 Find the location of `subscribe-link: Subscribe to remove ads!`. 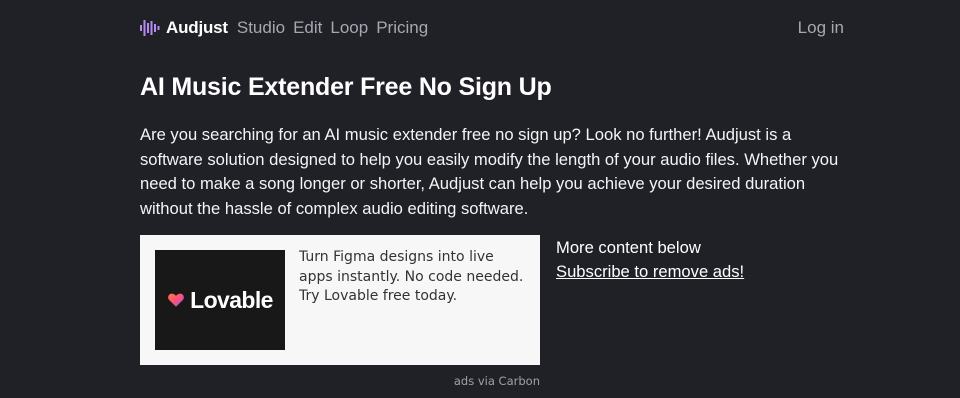

subscribe-link: Subscribe to remove ads! is located at coordinates (650, 272).